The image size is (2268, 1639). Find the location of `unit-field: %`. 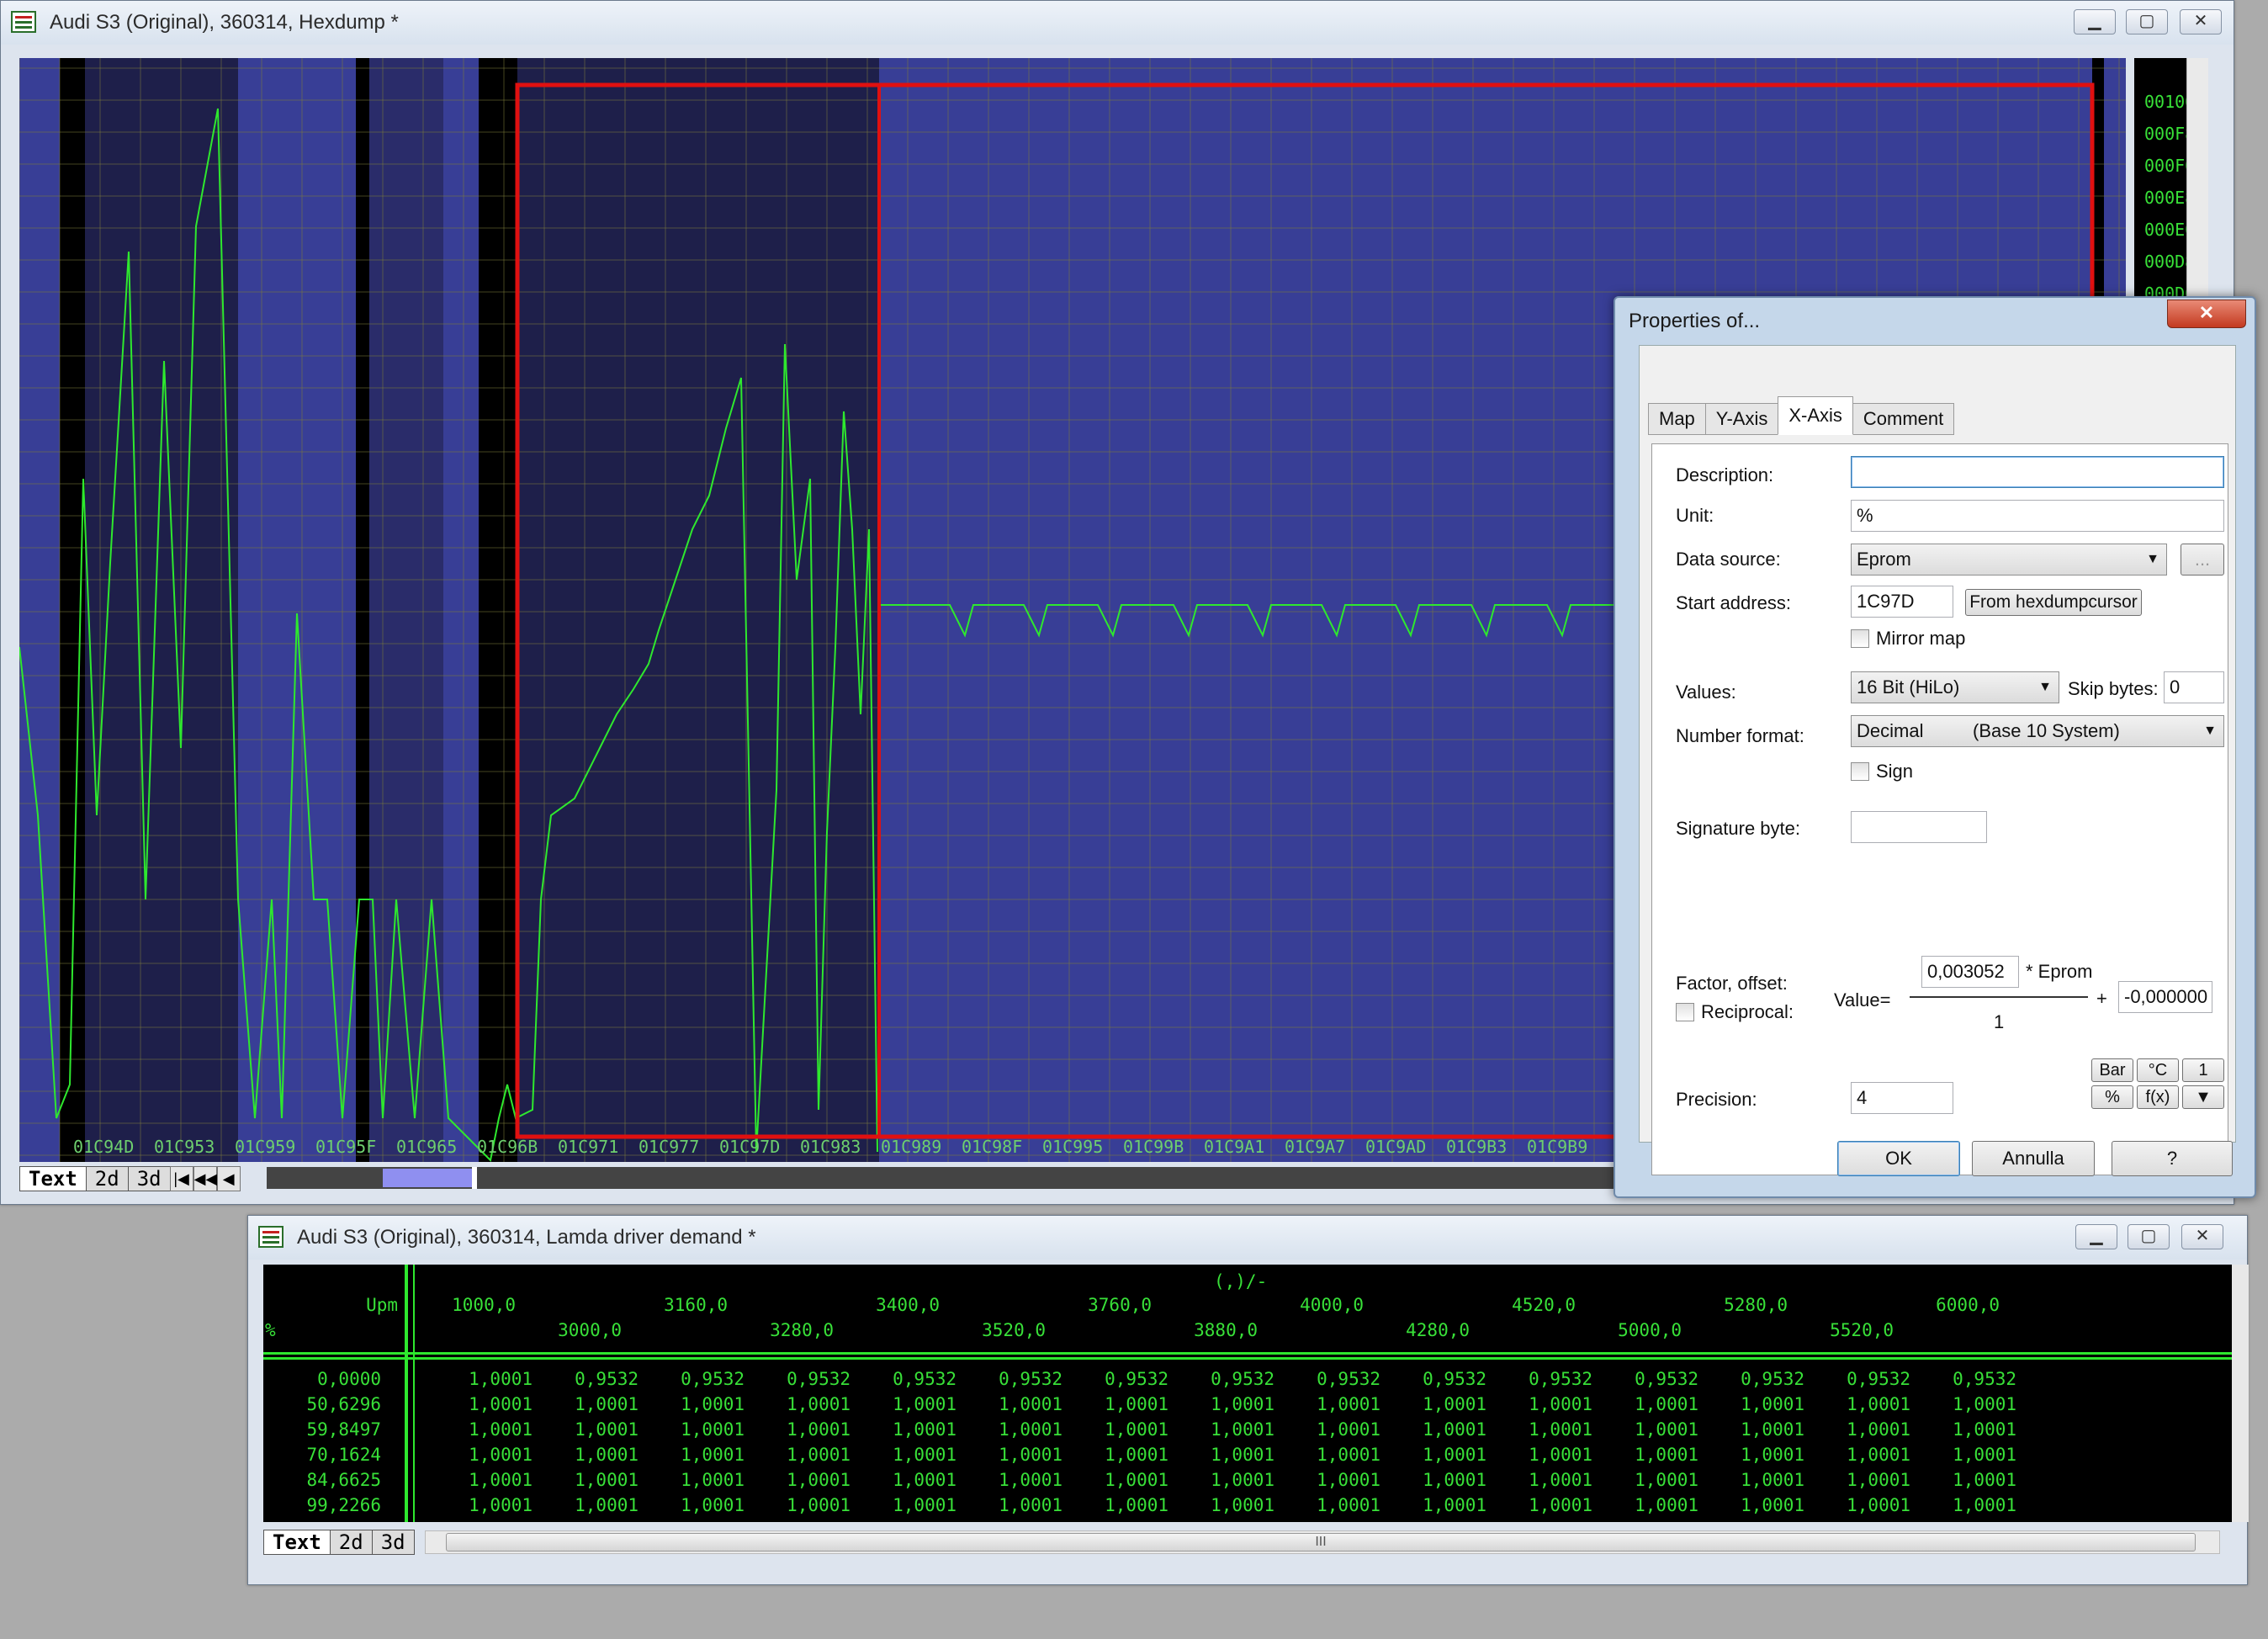

unit-field: % is located at coordinates (2038, 516).